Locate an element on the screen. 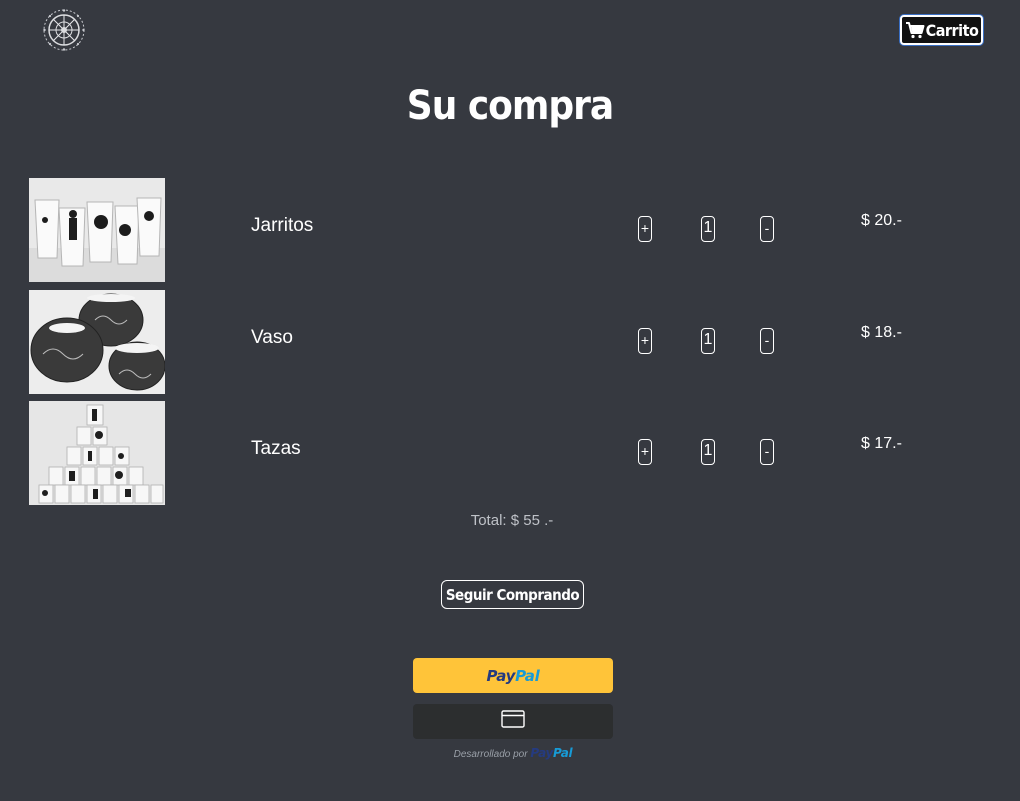  cart-item: Tazas + 1 - $ 17.- is located at coordinates (510, 453).